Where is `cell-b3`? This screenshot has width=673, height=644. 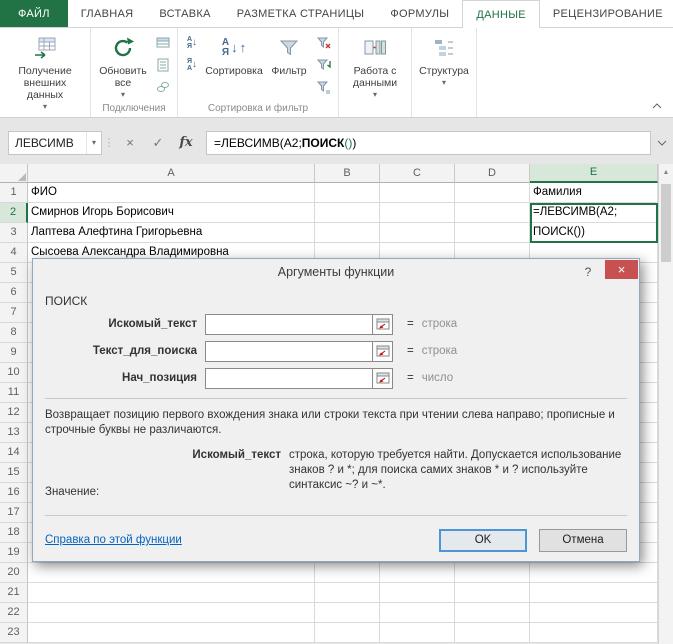 cell-b3 is located at coordinates (347, 233).